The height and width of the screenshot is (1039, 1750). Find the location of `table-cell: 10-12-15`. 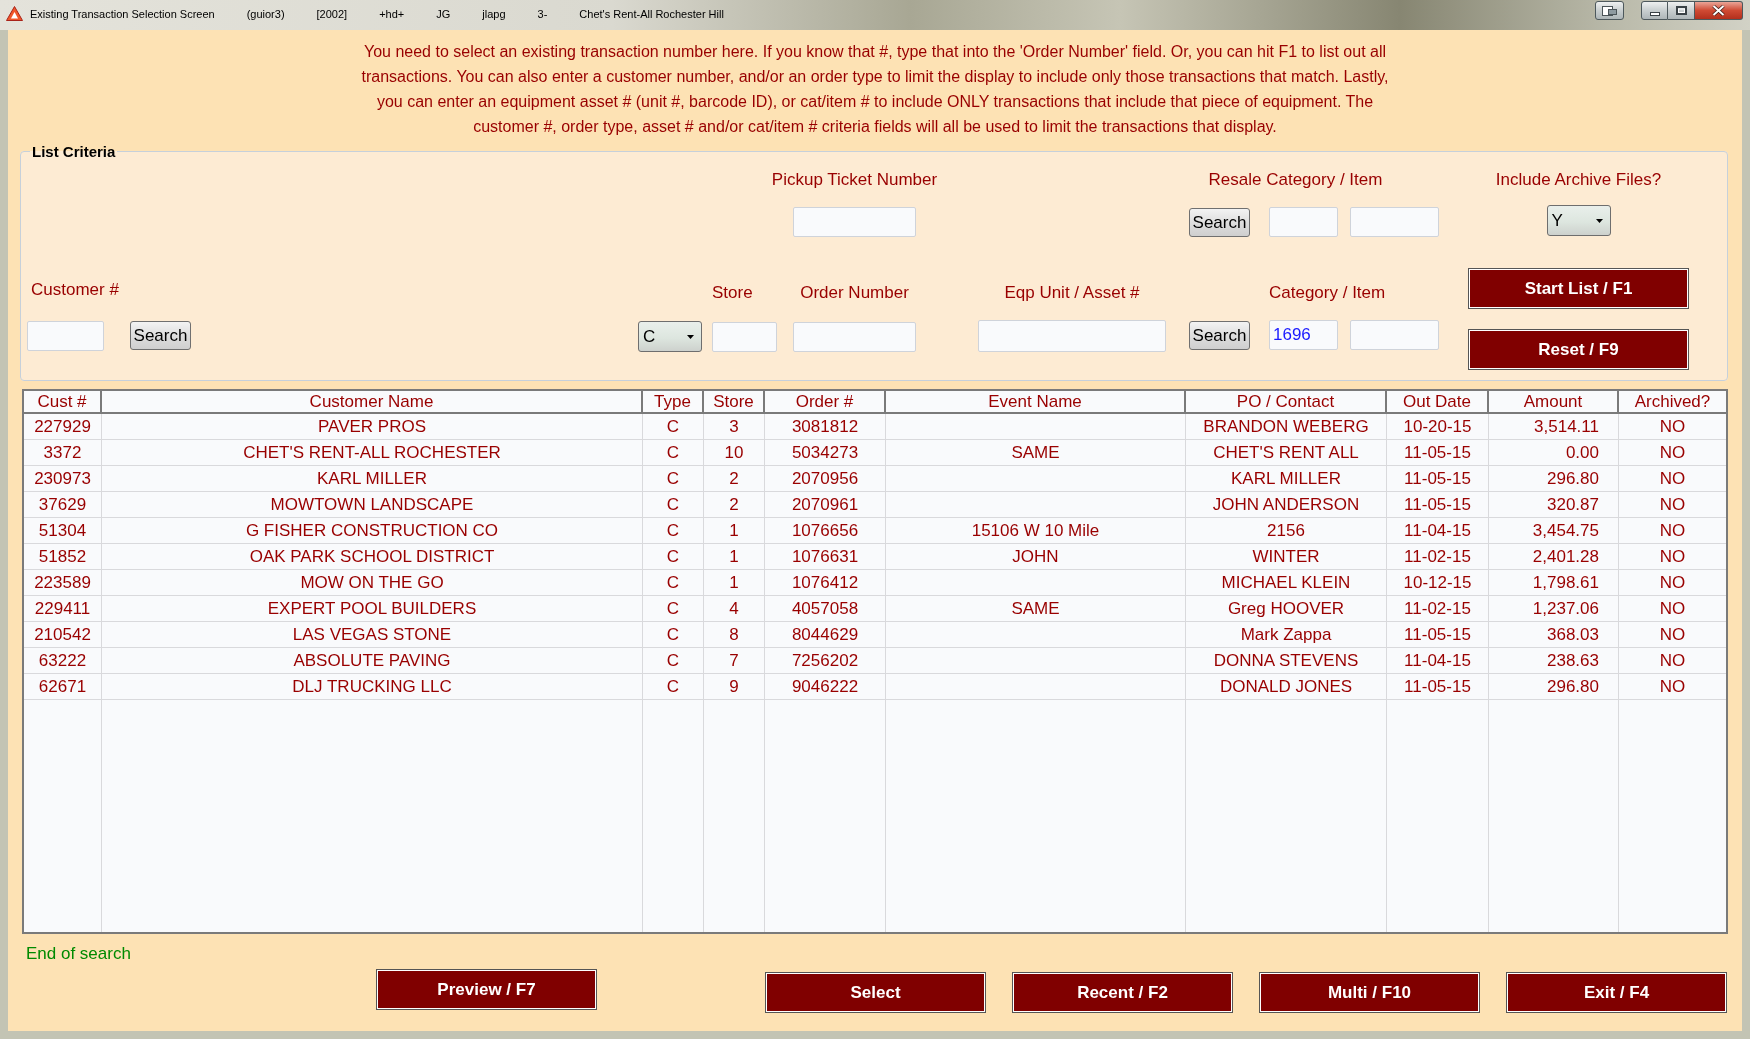

table-cell: 10-12-15 is located at coordinates (1437, 582).